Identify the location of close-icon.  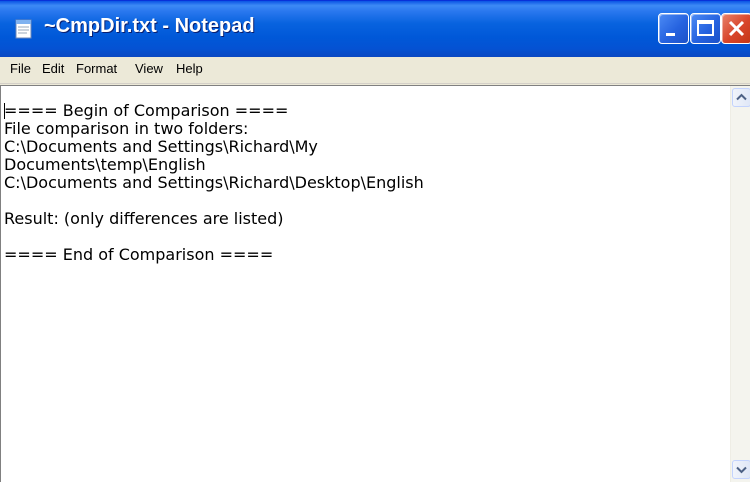
(736, 28).